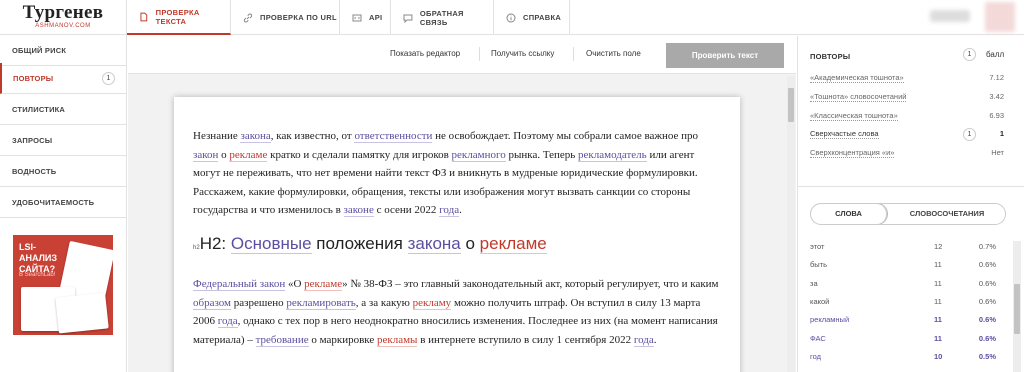 This screenshot has height=372, width=1024. I want to click on word-count: 12, so click(938, 246).